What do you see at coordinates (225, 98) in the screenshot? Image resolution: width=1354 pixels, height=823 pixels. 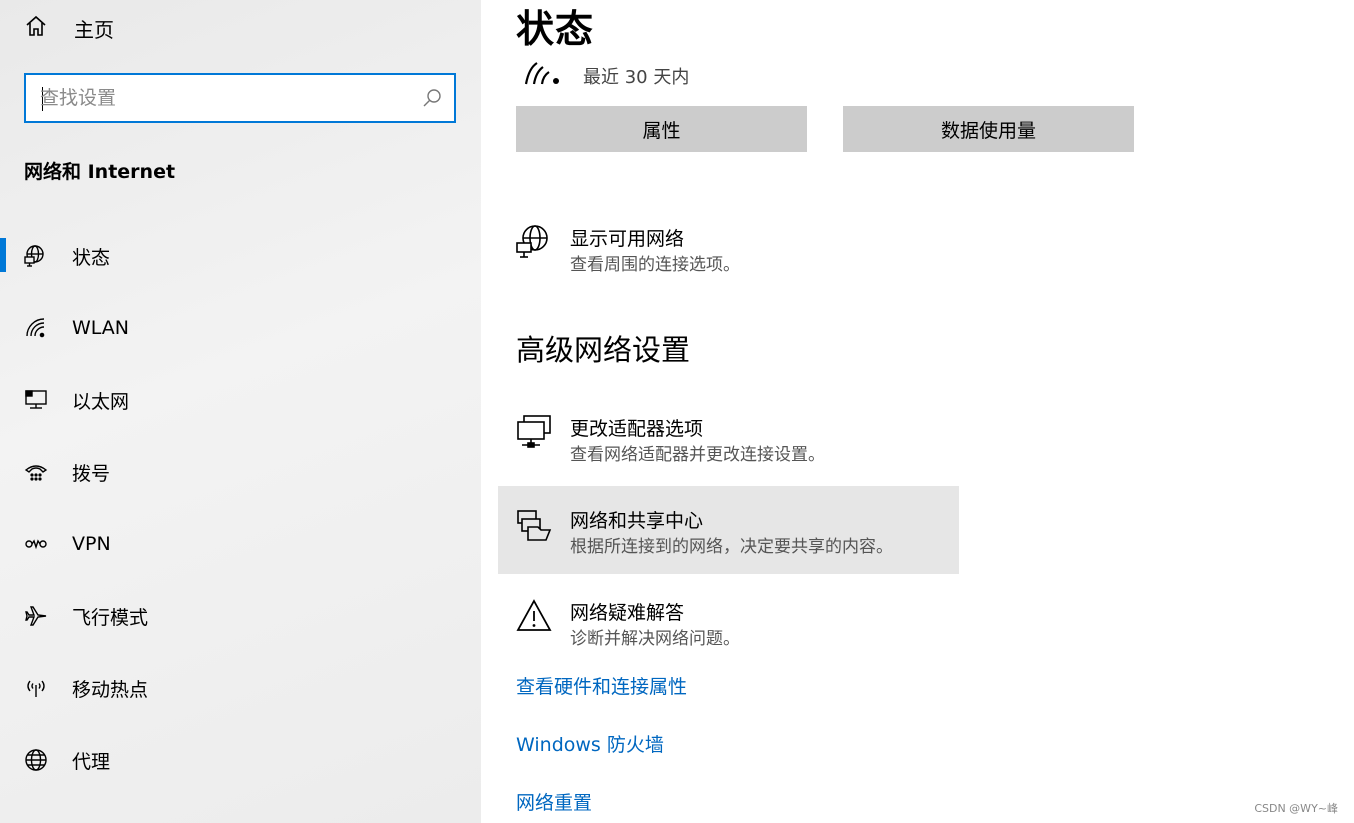 I see `search-input` at bounding box center [225, 98].